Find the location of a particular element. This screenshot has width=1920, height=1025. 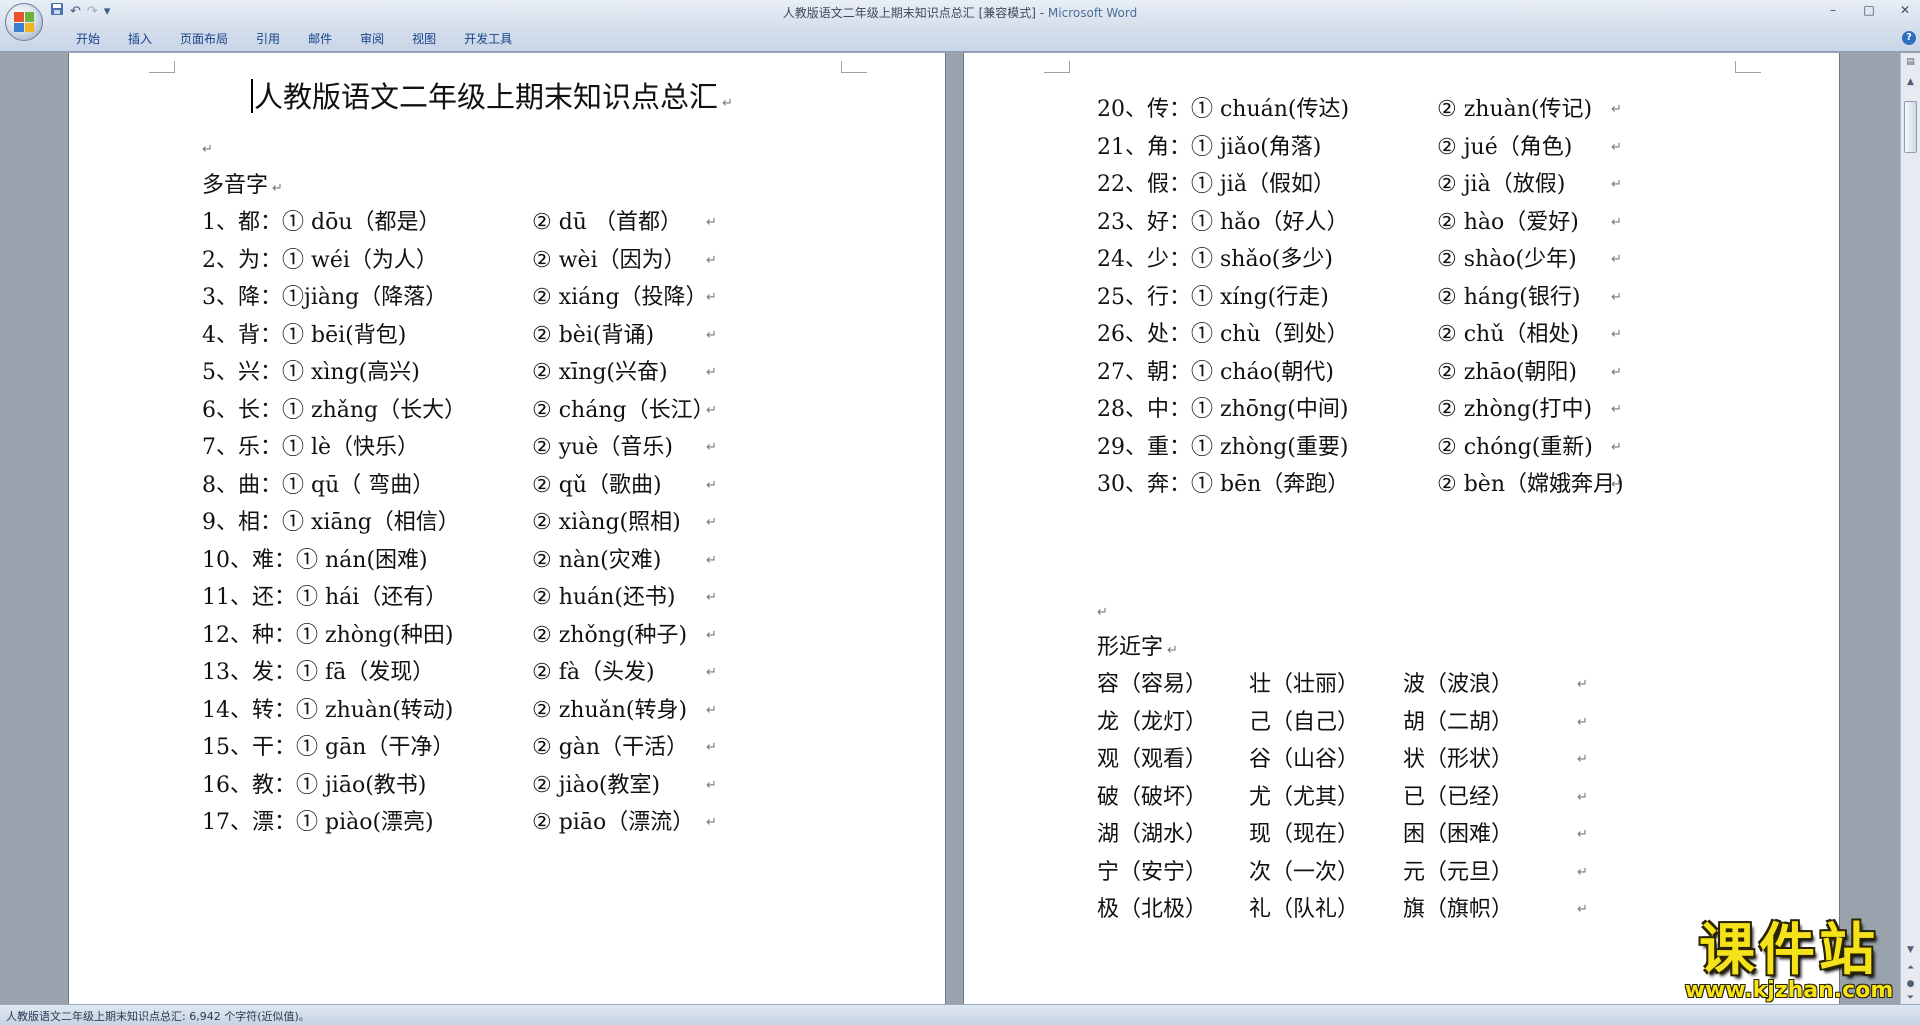

scroll-up-icon: ▲ is located at coordinates (1910, 82).